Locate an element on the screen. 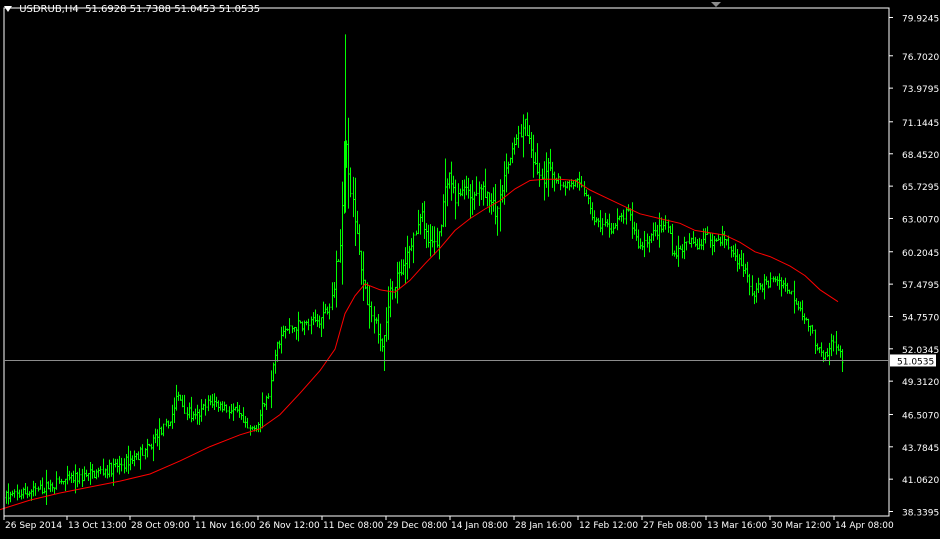 This screenshot has height=539, width=940. y-tick-label: 54.7570 is located at coordinates (920, 318).